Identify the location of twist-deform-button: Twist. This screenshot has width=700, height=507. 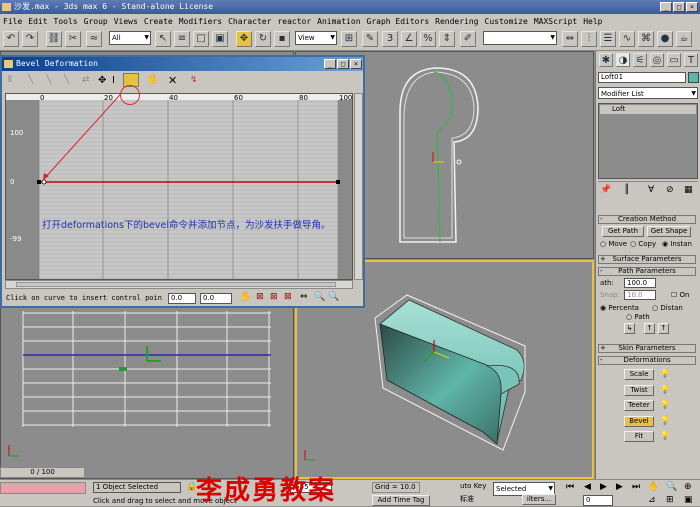
(639, 390).